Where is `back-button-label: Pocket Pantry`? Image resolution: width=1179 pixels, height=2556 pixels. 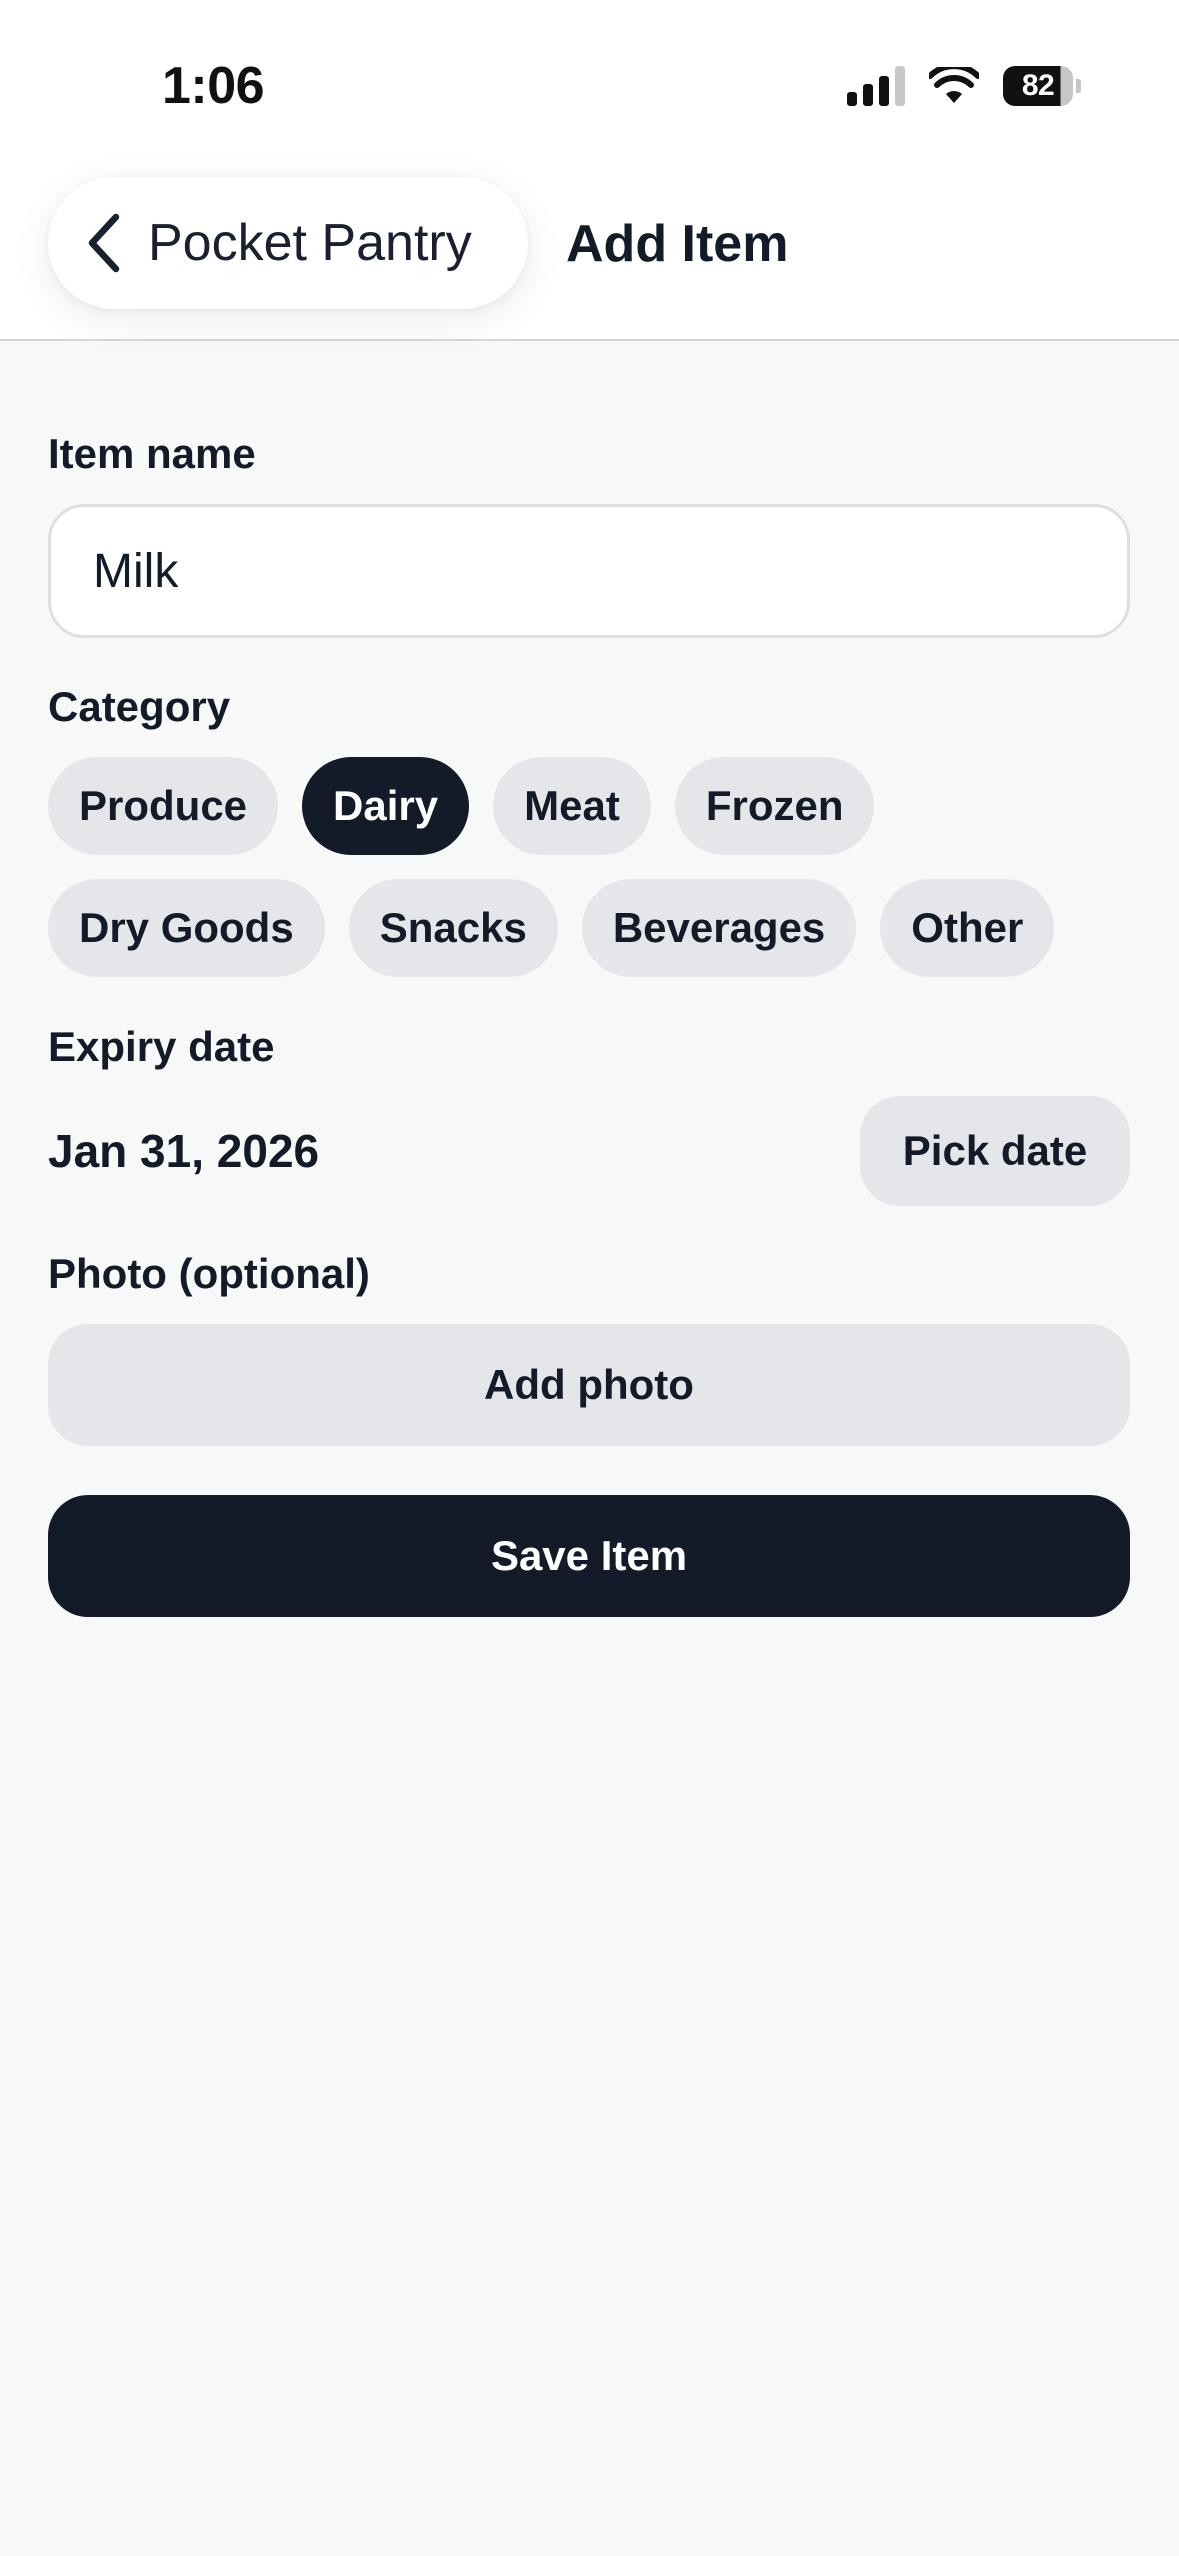 back-button-label: Pocket Pantry is located at coordinates (310, 243).